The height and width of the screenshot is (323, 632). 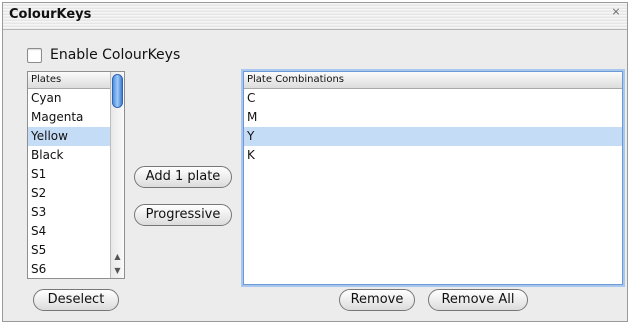 I want to click on combination-item: M, so click(x=433, y=117).